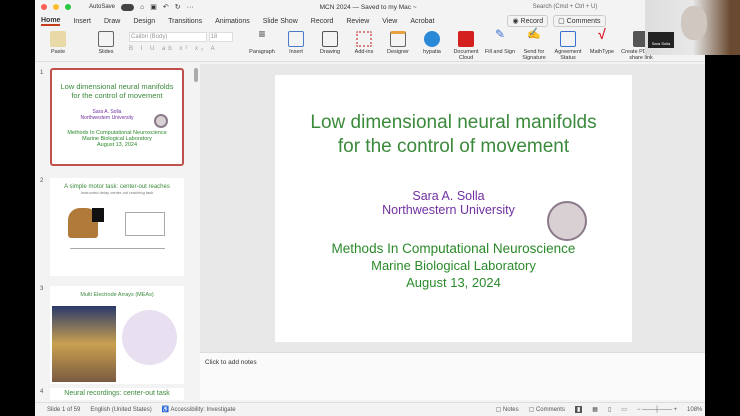 This screenshot has width=740, height=416. What do you see at coordinates (602, 41) in the screenshot?
I see `mathtype-button: √ MathType` at bounding box center [602, 41].